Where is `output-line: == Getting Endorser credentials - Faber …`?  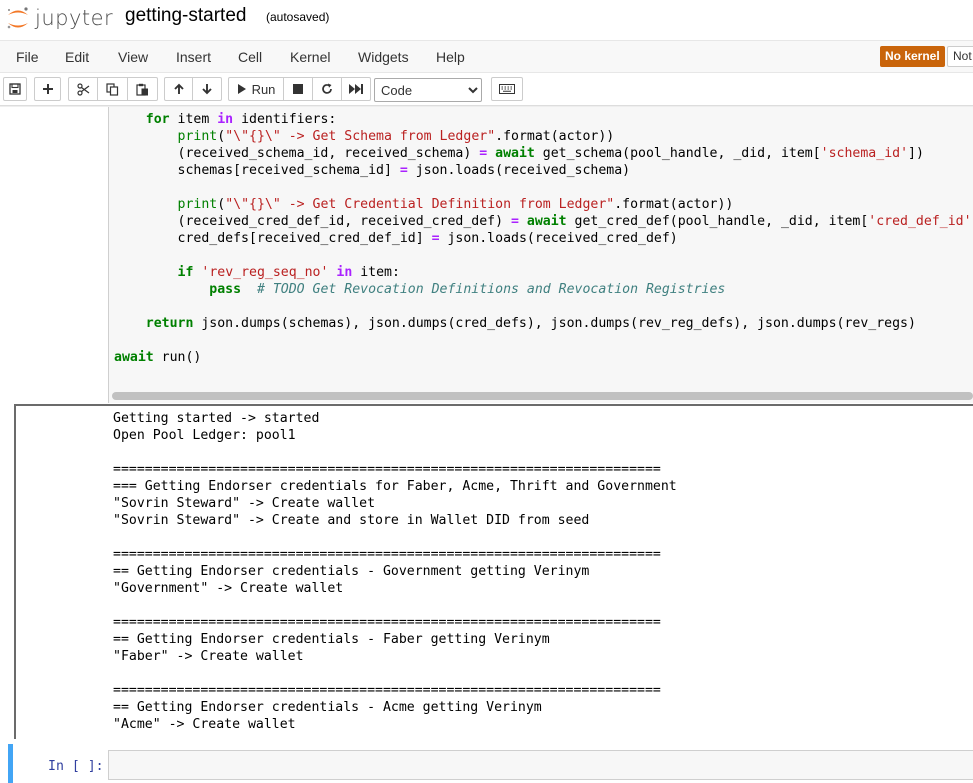 output-line: == Getting Endorser credentials - Faber … is located at coordinates (331, 639).